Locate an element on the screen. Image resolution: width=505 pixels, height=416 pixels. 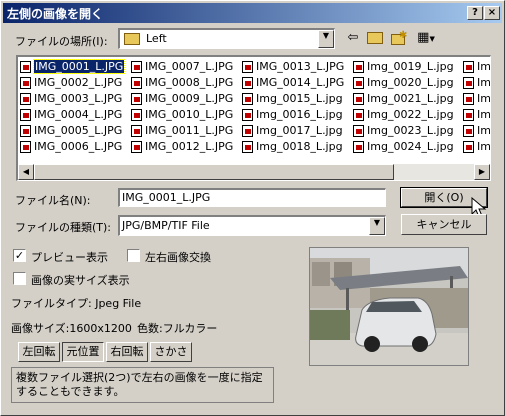
file-item: Img_0017_L.jpg is located at coordinates (293, 131).